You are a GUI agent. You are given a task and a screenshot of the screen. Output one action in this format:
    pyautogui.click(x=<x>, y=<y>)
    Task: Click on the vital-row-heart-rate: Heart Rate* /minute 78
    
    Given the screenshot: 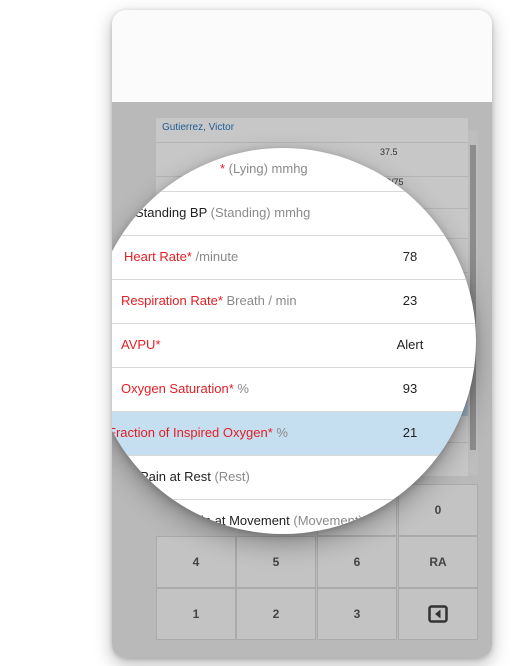 What is the action you would take?
    pyautogui.click(x=294, y=258)
    